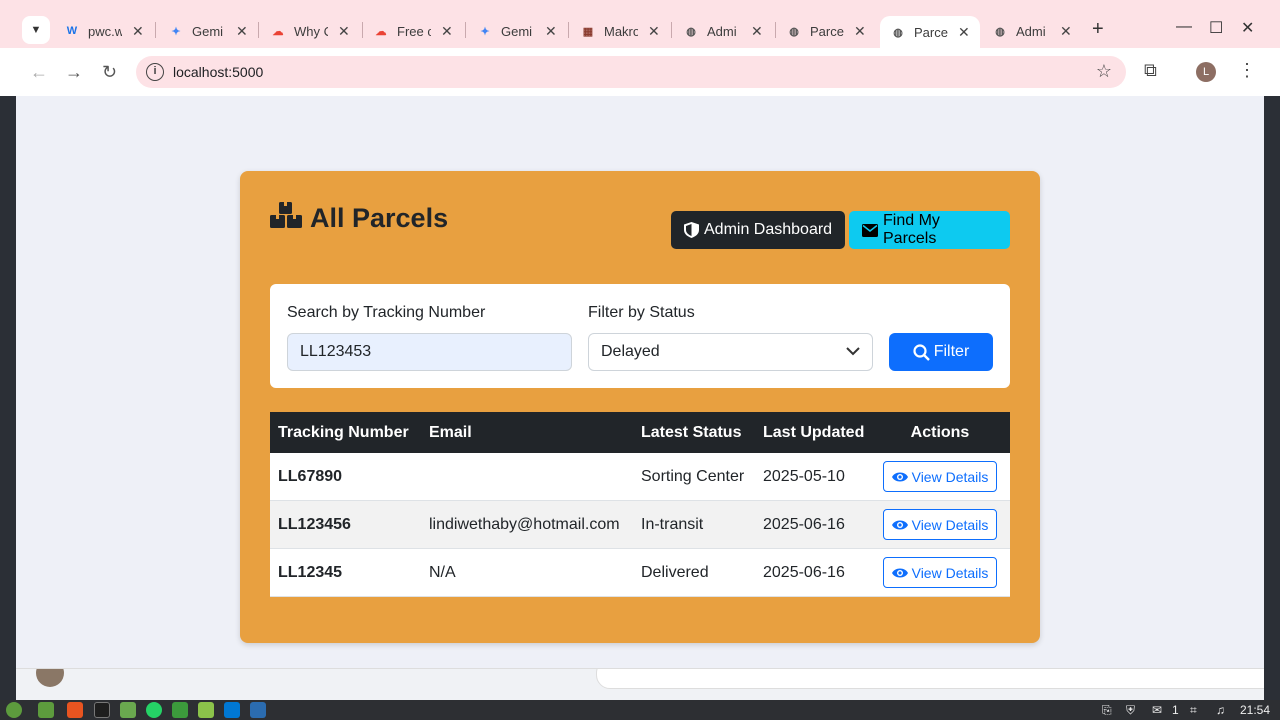 The image size is (1280, 720). I want to click on google-cloud-icon: ☁, so click(381, 31).